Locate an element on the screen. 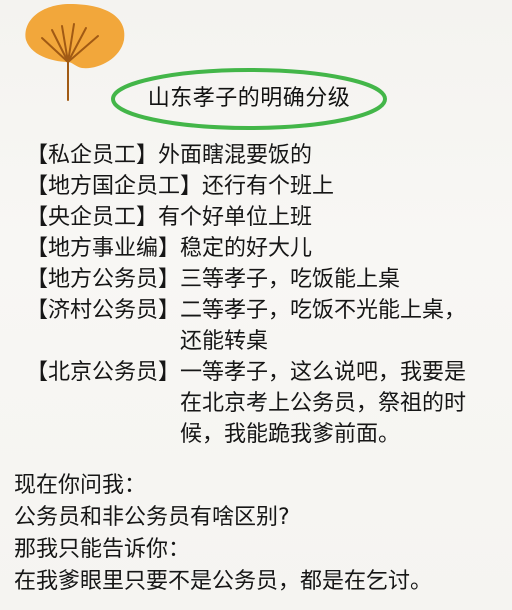  grade-category: 【私企员工】 is located at coordinates (92, 155).